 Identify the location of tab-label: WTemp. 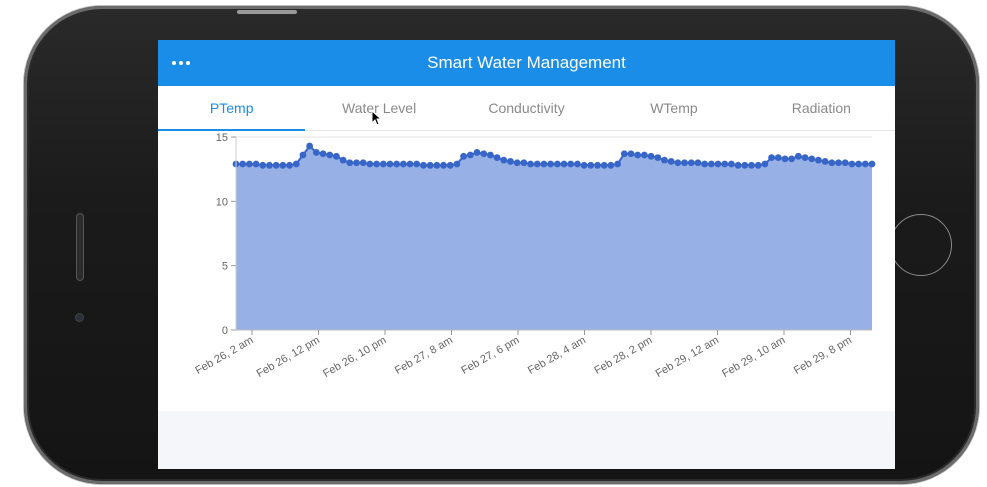
(674, 108).